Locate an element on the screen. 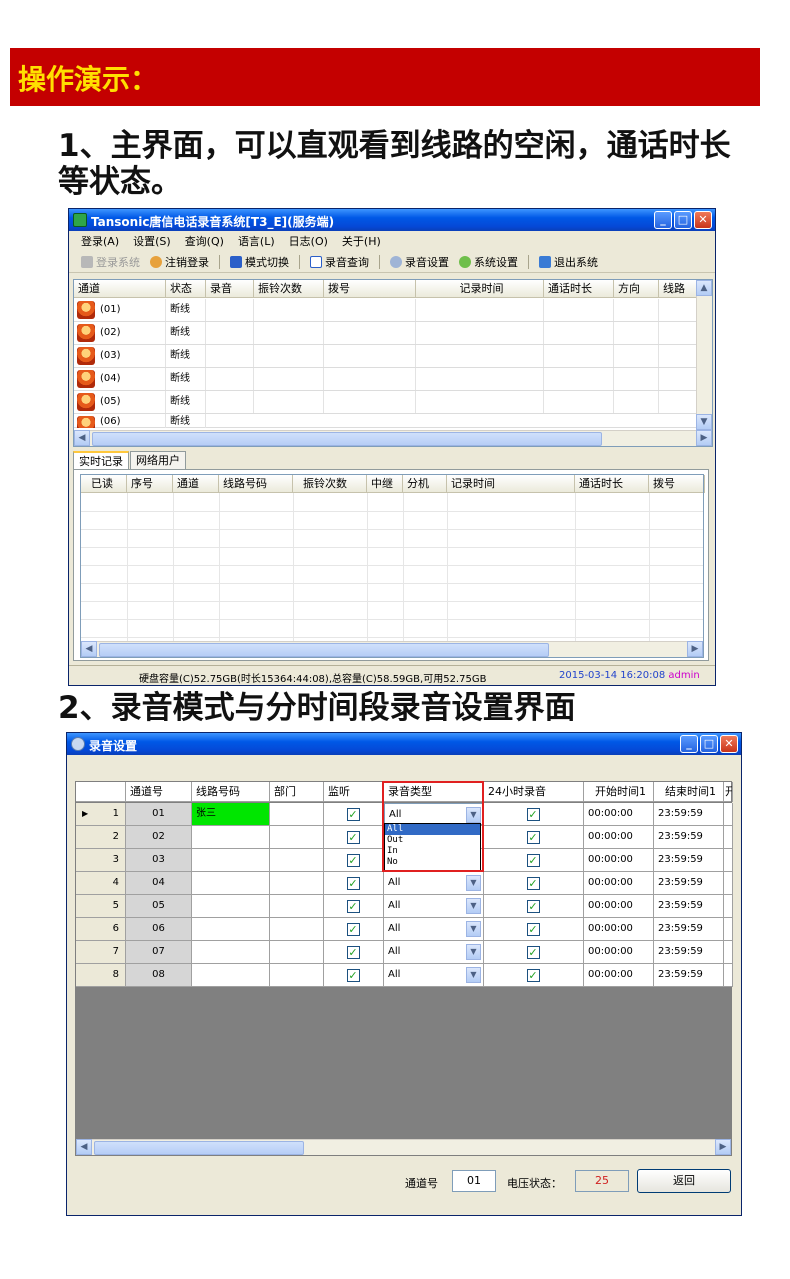 Image resolution: width=790 pixels, height=1279 pixels. exit-system-button: 退出系统 is located at coordinates (568, 262).